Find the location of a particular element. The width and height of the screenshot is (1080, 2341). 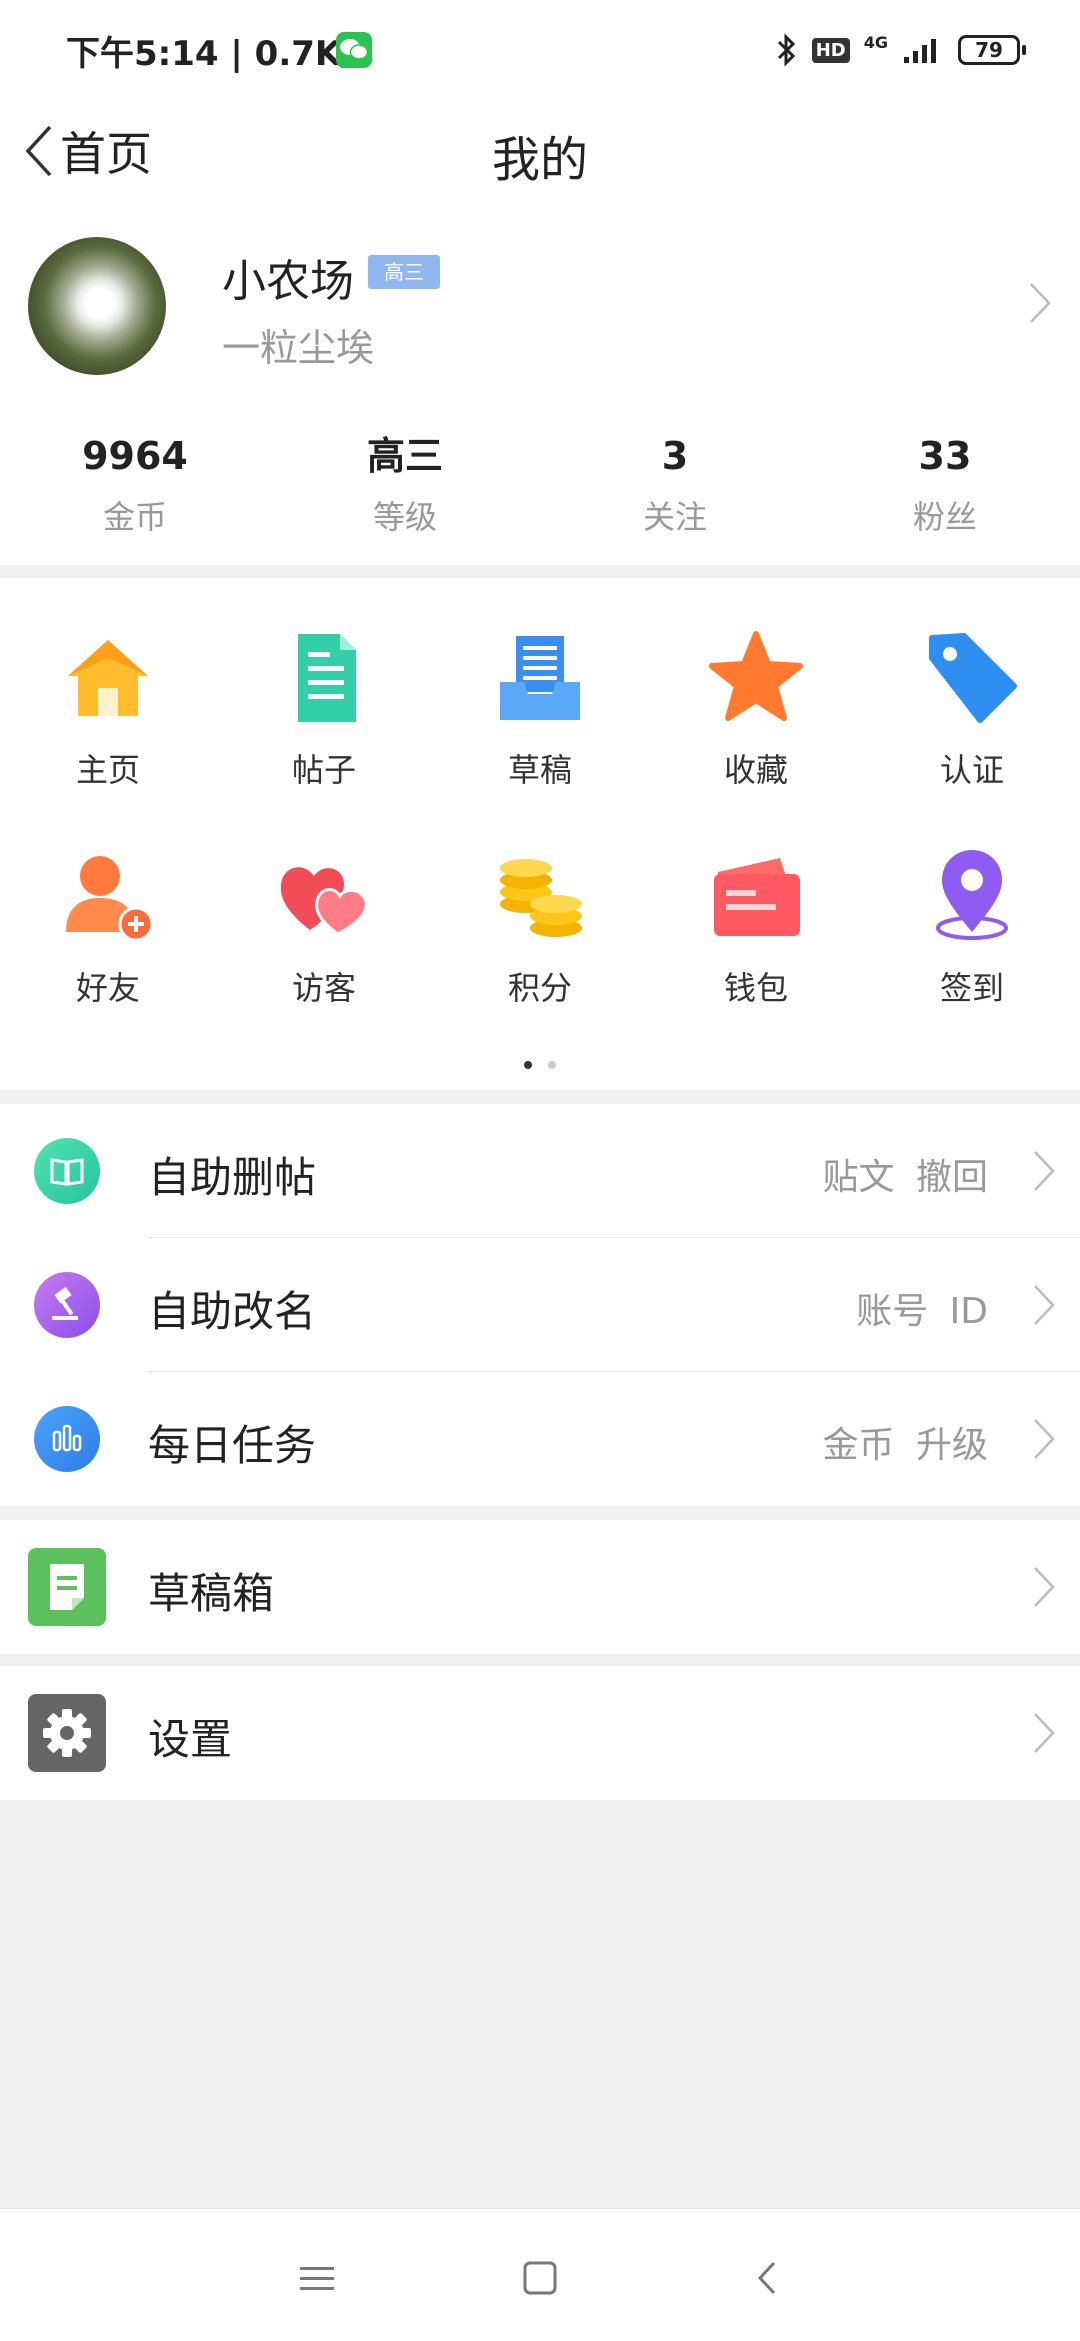

stat-label: 粉丝 is located at coordinates (944, 517).